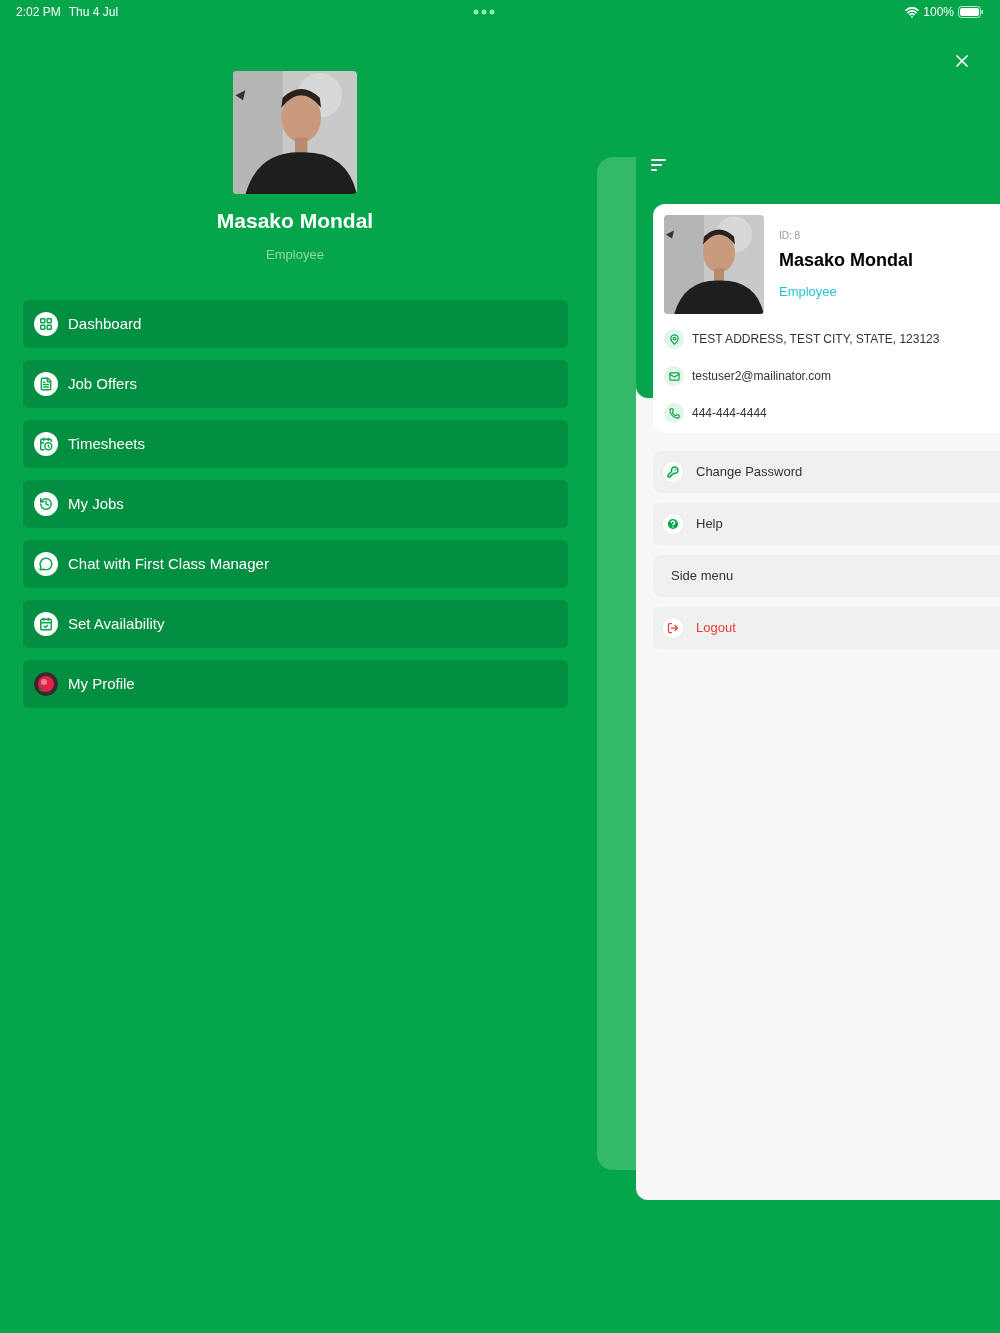 The height and width of the screenshot is (1333, 1000). I want to click on user-role: Employee, so click(295, 254).